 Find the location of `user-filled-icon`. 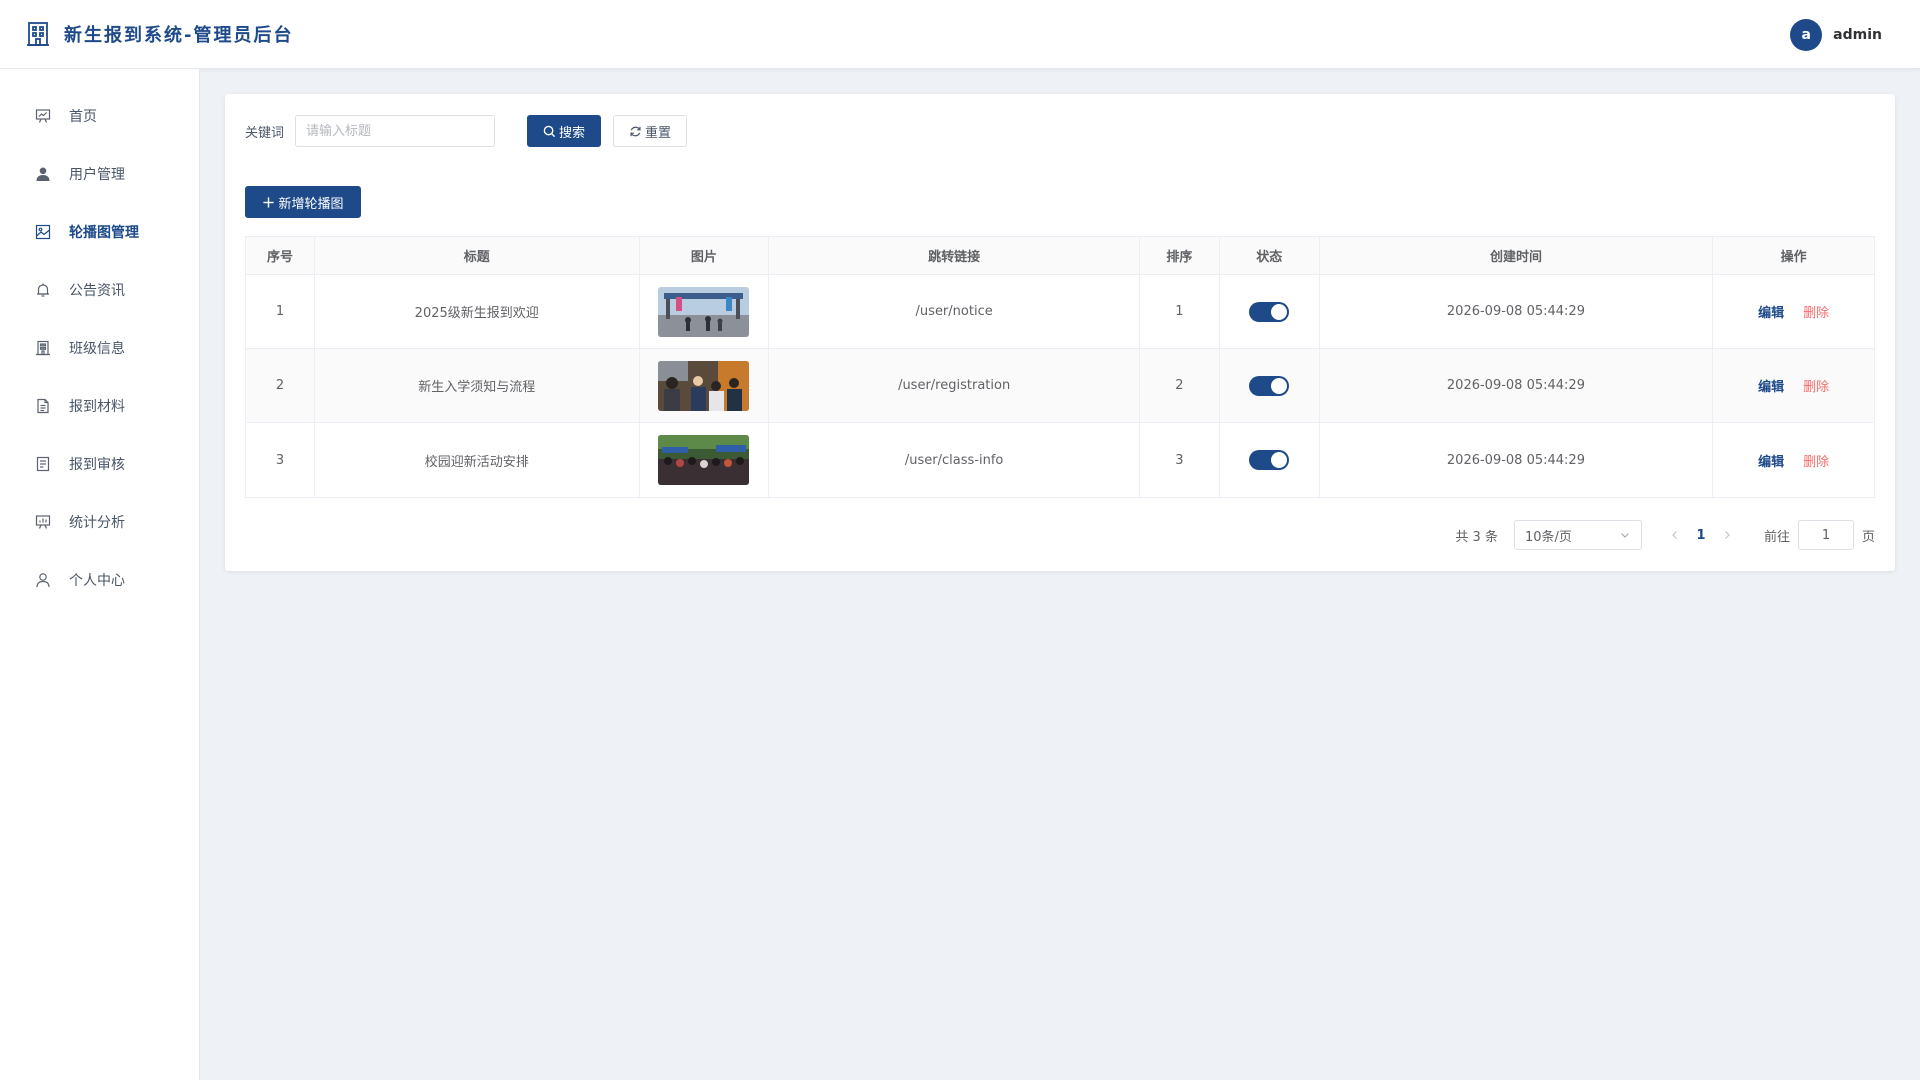

user-filled-icon is located at coordinates (43, 174).